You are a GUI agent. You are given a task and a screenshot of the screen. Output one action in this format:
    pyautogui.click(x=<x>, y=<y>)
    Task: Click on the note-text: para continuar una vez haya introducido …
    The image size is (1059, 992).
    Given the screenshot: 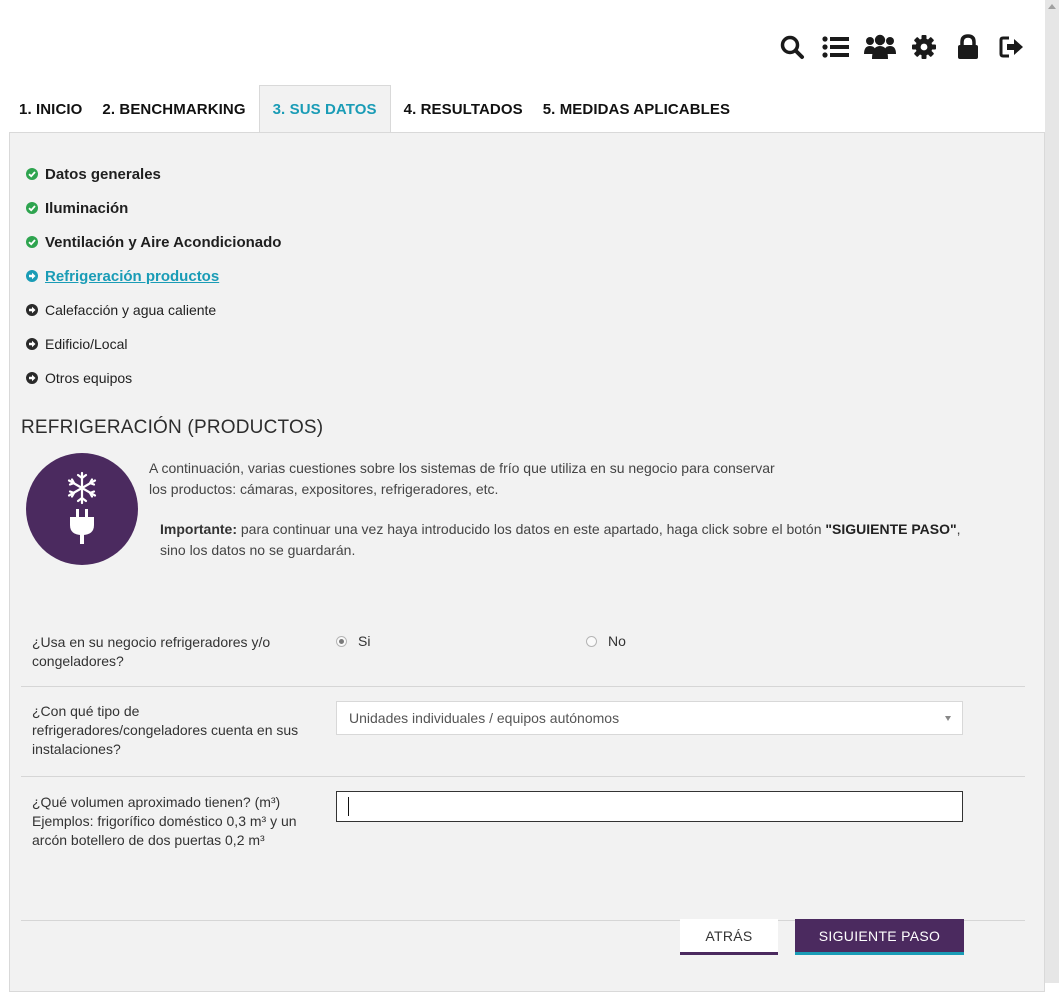 What is the action you would take?
    pyautogui.click(x=531, y=529)
    